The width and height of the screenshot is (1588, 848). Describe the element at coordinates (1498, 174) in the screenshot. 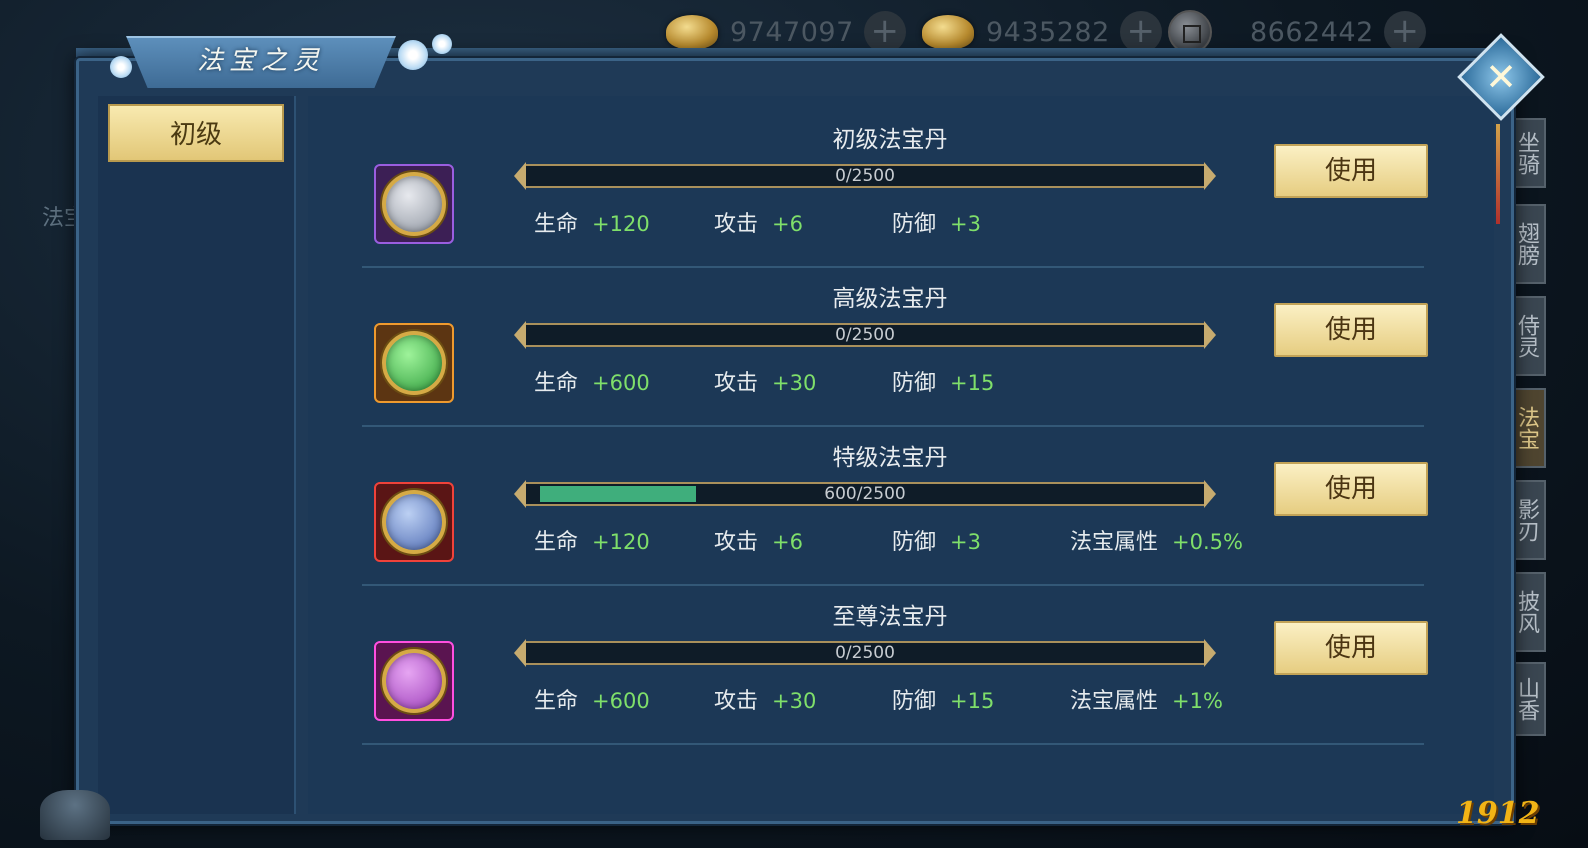

I see `tassel-decoration` at that location.